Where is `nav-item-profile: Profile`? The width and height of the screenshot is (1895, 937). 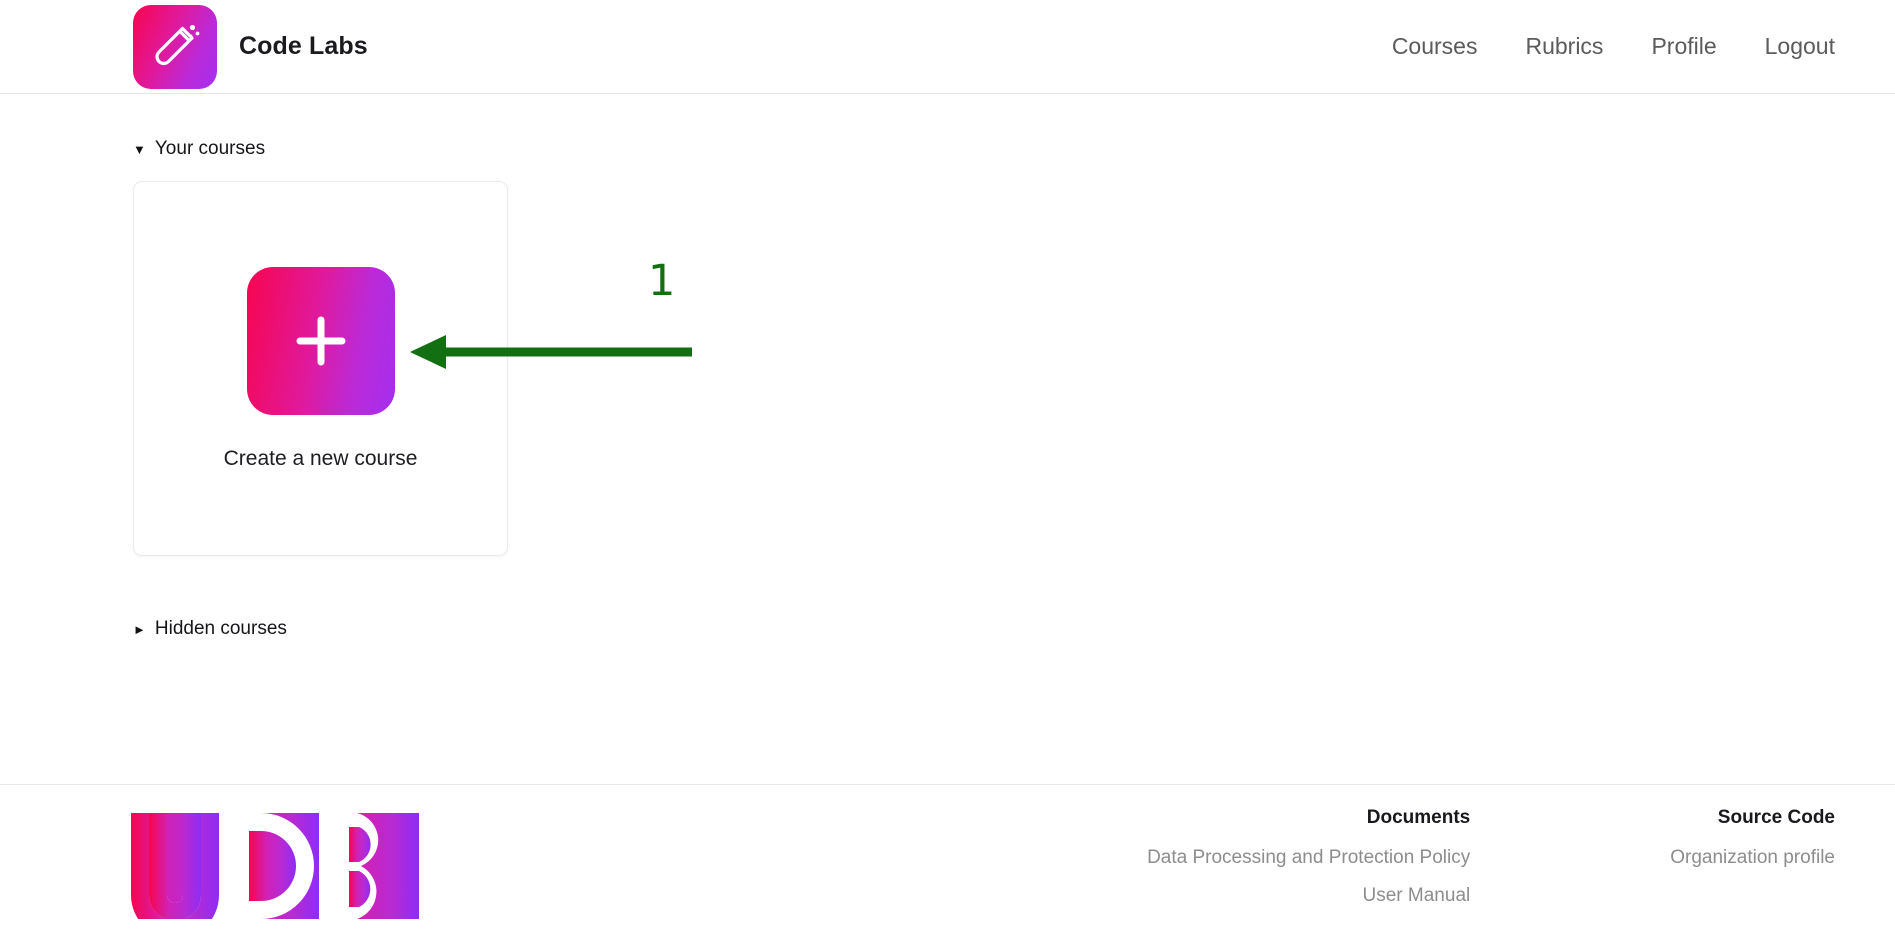
nav-item-profile: Profile is located at coordinates (1683, 46).